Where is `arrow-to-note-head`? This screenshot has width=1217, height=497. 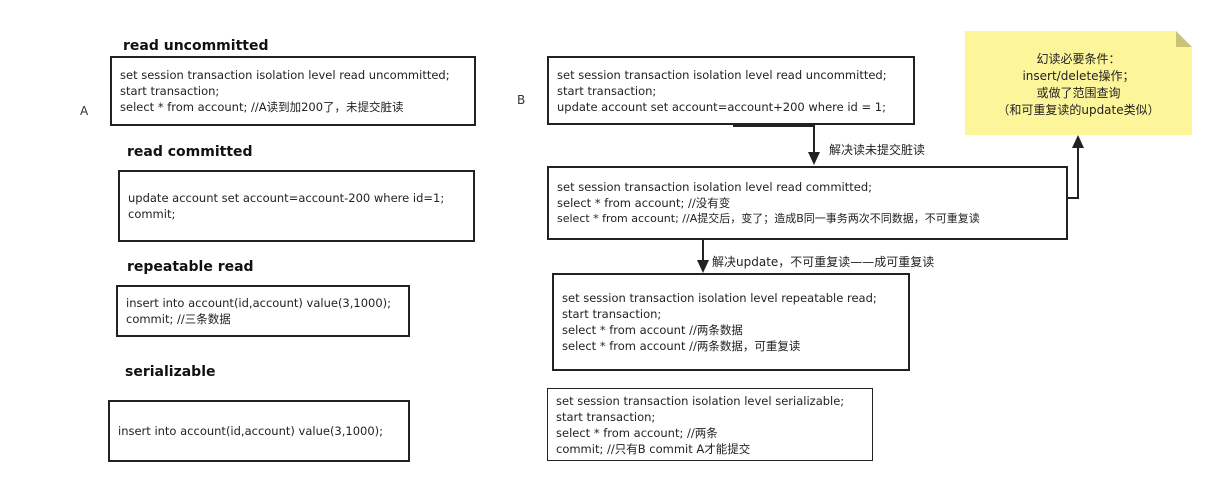
arrow-to-note-head is located at coordinates (1078, 141).